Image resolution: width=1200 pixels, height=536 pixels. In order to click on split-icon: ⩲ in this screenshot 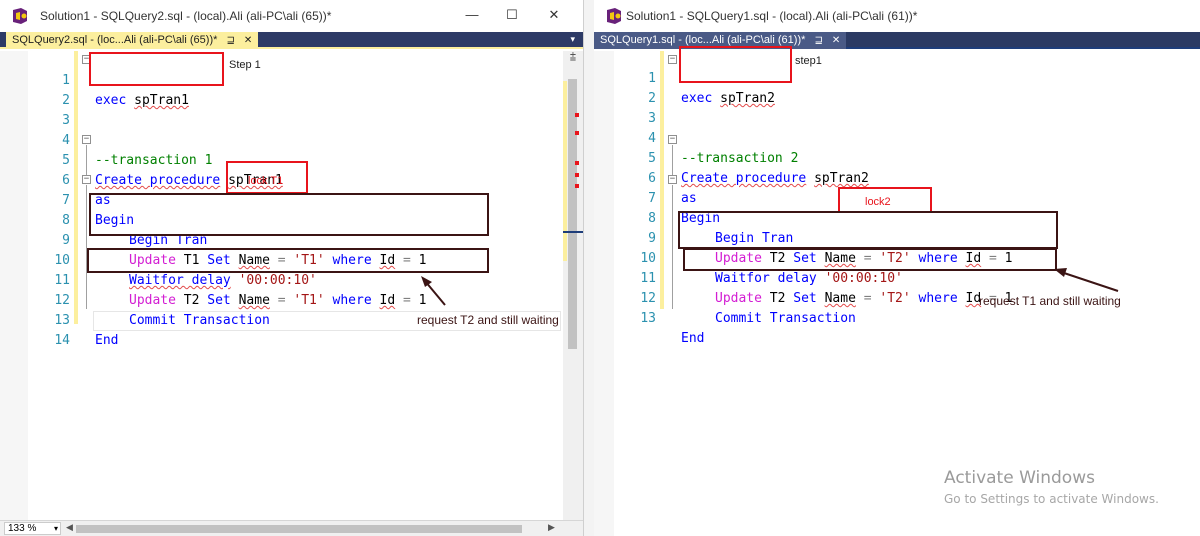, I will do `click(573, 57)`.